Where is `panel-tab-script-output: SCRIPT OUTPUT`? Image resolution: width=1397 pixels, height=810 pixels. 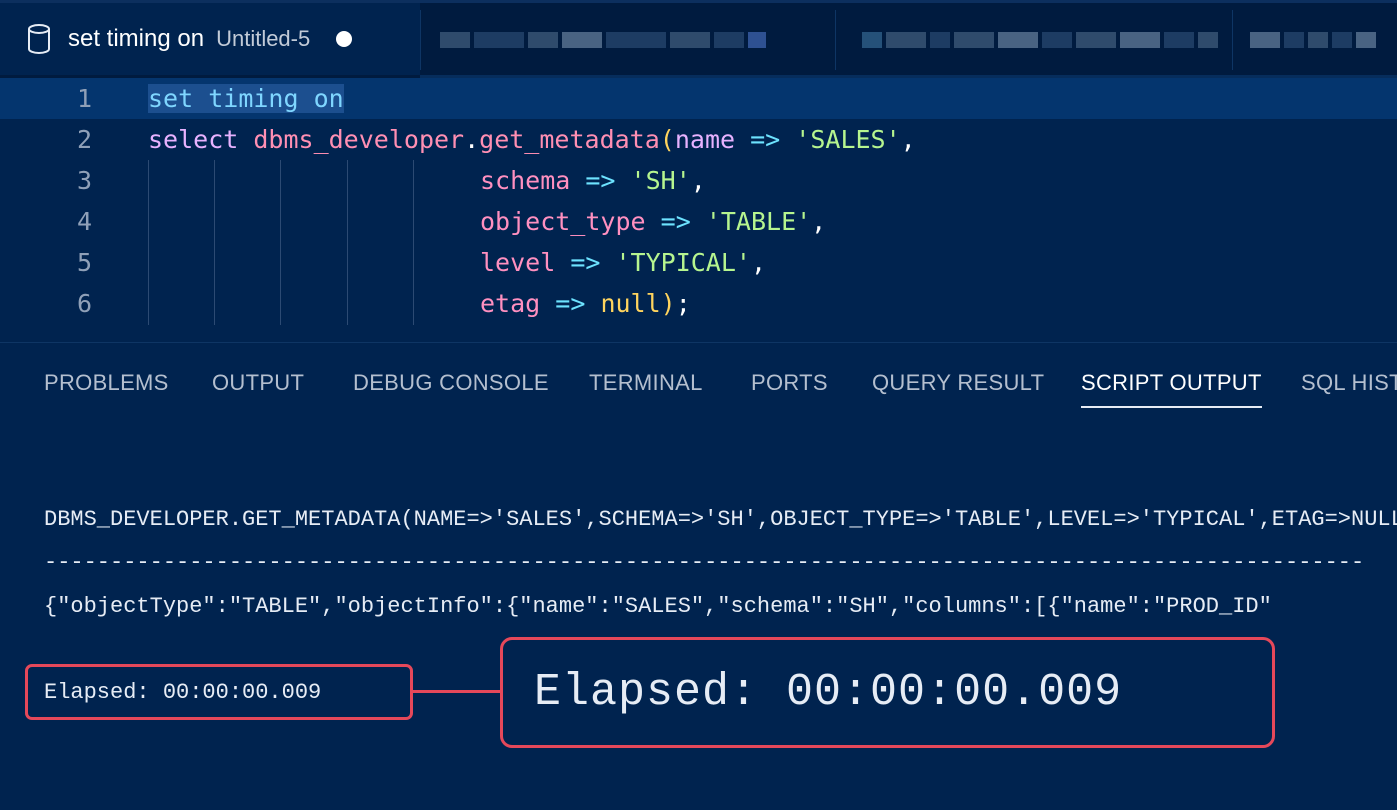
panel-tab-script-output: SCRIPT OUTPUT is located at coordinates (1171, 387).